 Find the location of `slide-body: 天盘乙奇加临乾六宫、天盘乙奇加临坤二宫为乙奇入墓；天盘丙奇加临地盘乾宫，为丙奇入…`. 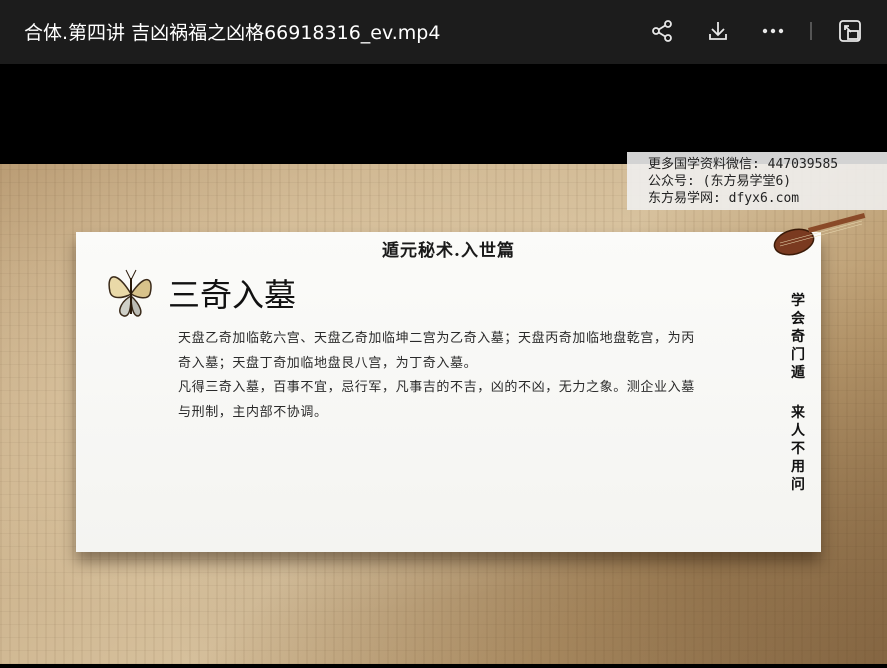

slide-body: 天盘乙奇加临乾六宫、天盘乙奇加临坤二宫为乙奇入墓；天盘丙奇加临地盘乾宫，为丙奇入… is located at coordinates (438, 376).